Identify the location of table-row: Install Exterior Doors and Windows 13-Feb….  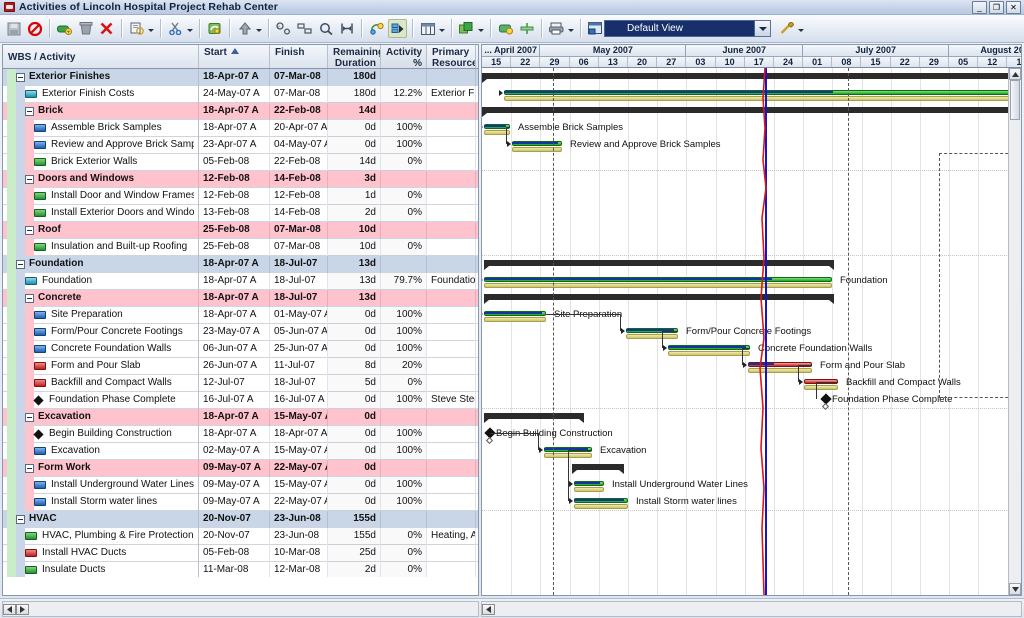
(240, 213).